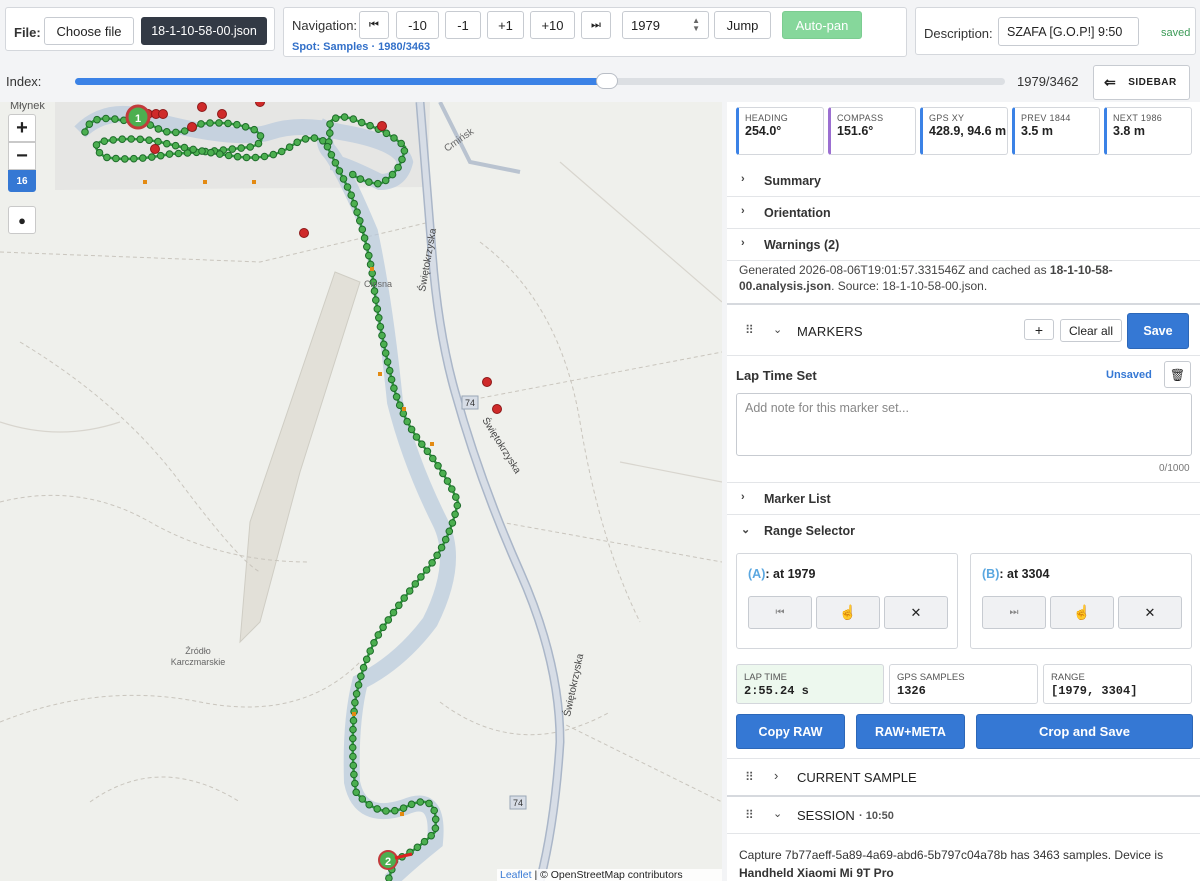 The width and height of the screenshot is (1200, 881). What do you see at coordinates (876, 816) in the screenshot?
I see `session-time: · 10:50` at bounding box center [876, 816].